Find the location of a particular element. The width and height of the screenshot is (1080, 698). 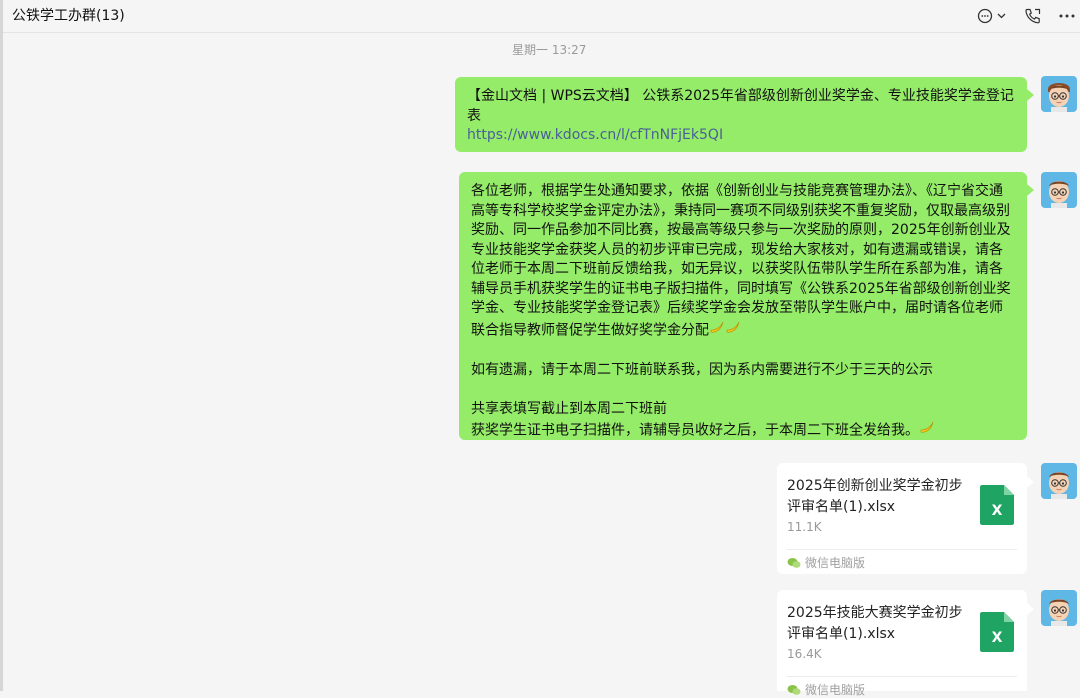

voice-call-button is located at coordinates (1033, 16).